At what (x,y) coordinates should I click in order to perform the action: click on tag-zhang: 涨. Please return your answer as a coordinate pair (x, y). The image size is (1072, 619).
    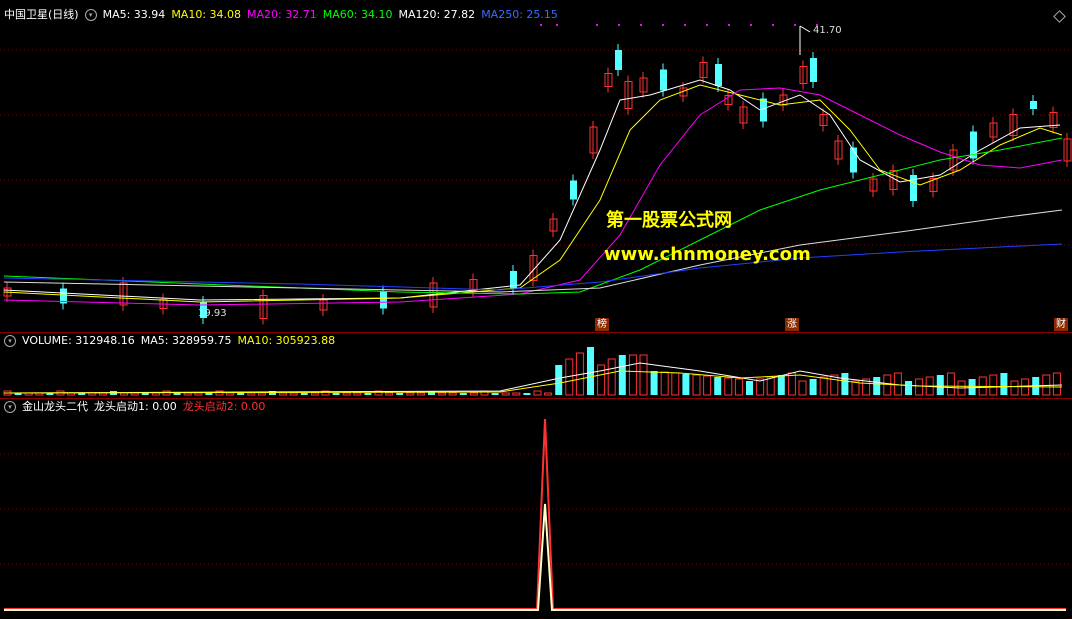
    Looking at the image, I should click on (792, 324).